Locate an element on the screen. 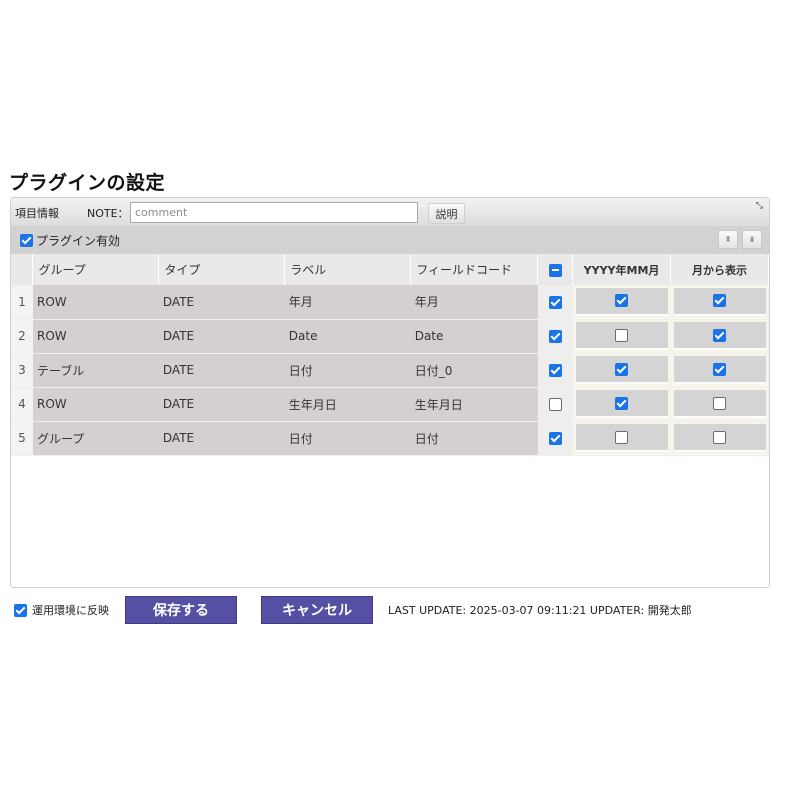 The image size is (800, 800). panel-toolbar: 項目情報 NOTE： 説明 ⤡ is located at coordinates (390, 212).